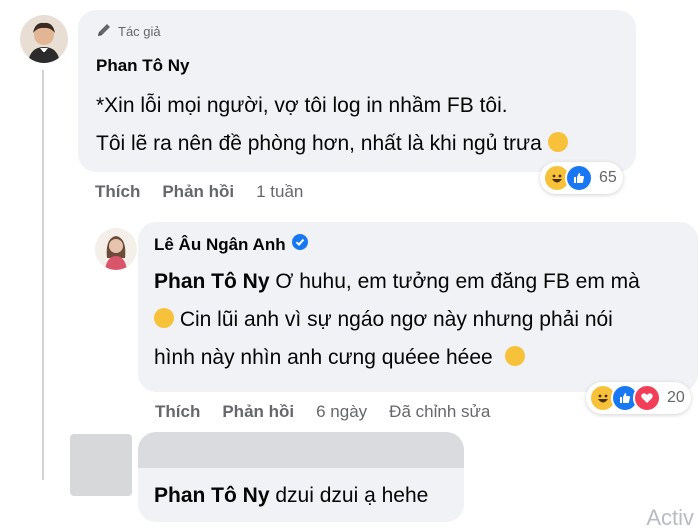 The width and height of the screenshot is (700, 531). I want to click on reaction-count: 65, so click(608, 177).